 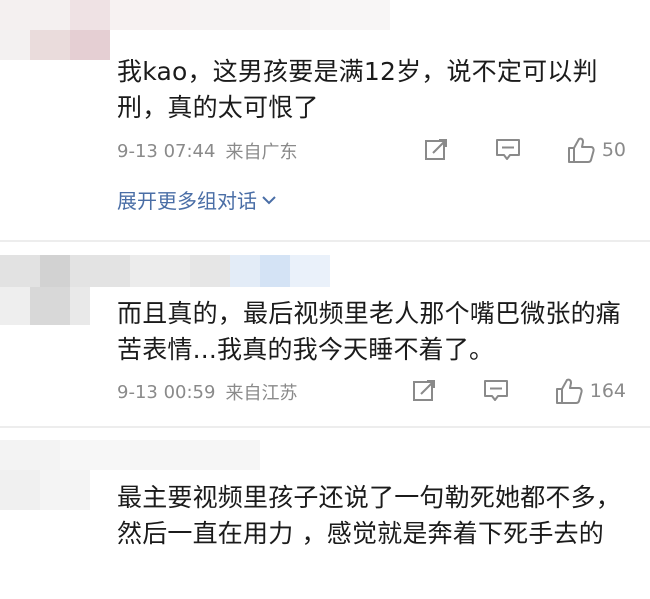 I want to click on comment-actions: 164, so click(x=519, y=391).